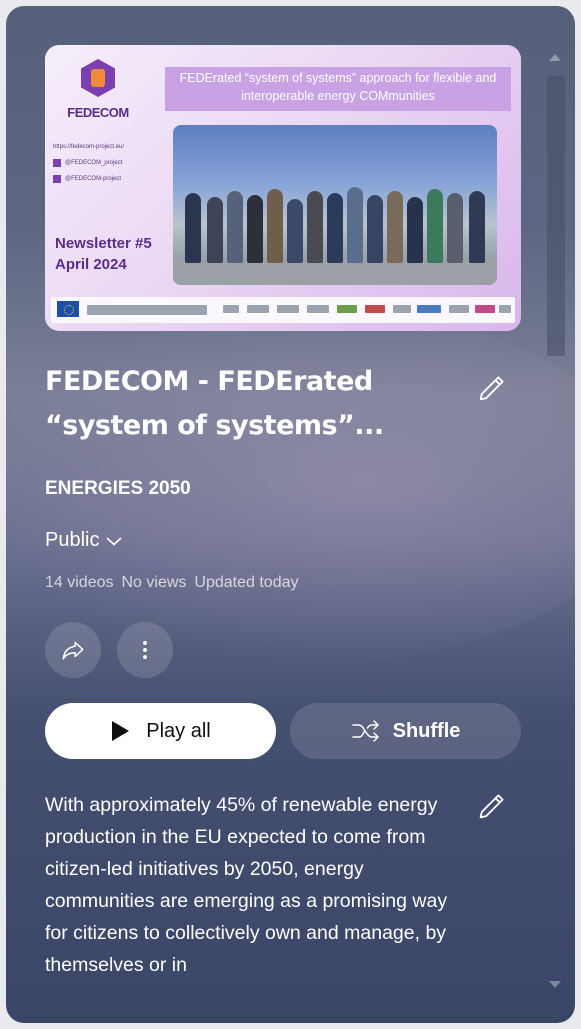  What do you see at coordinates (91, 264) in the screenshot?
I see `newsletter-date: April 2024` at bounding box center [91, 264].